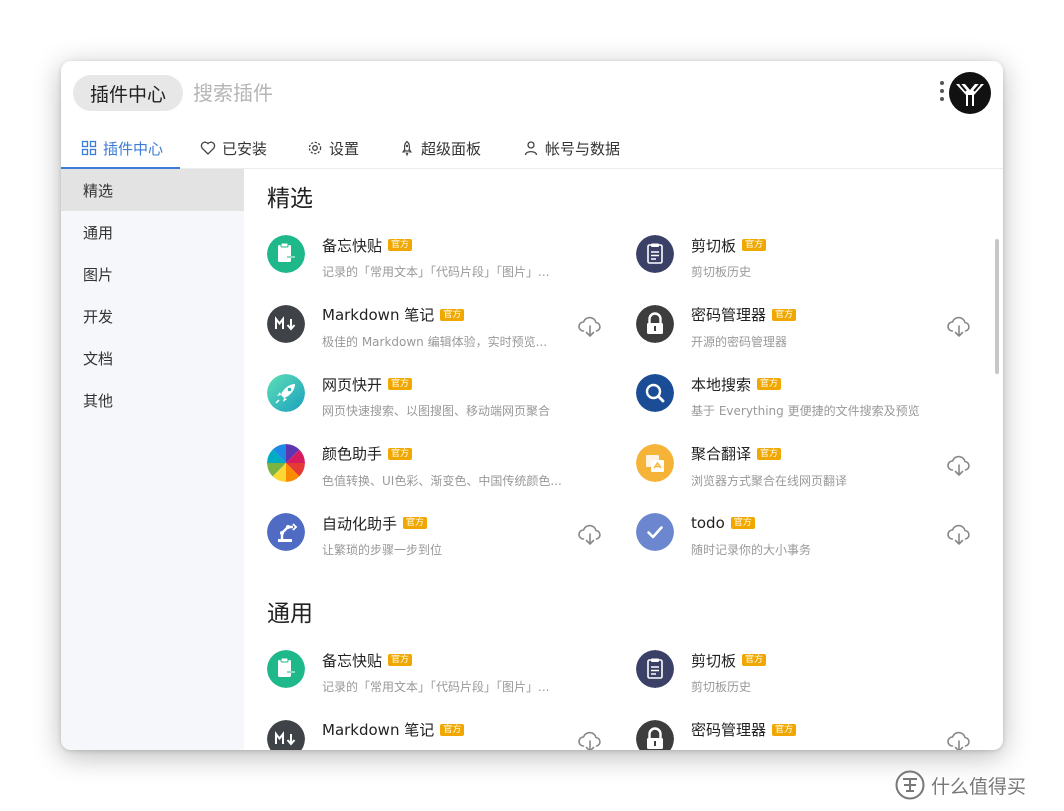  Describe the element at coordinates (543, 93) in the screenshot. I see `search-input` at that location.